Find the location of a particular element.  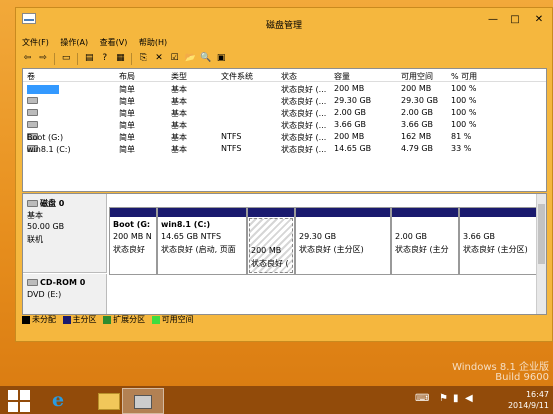

partition-boot: Boot (G: 200 MB N 状态良好 is located at coordinates (133, 241).